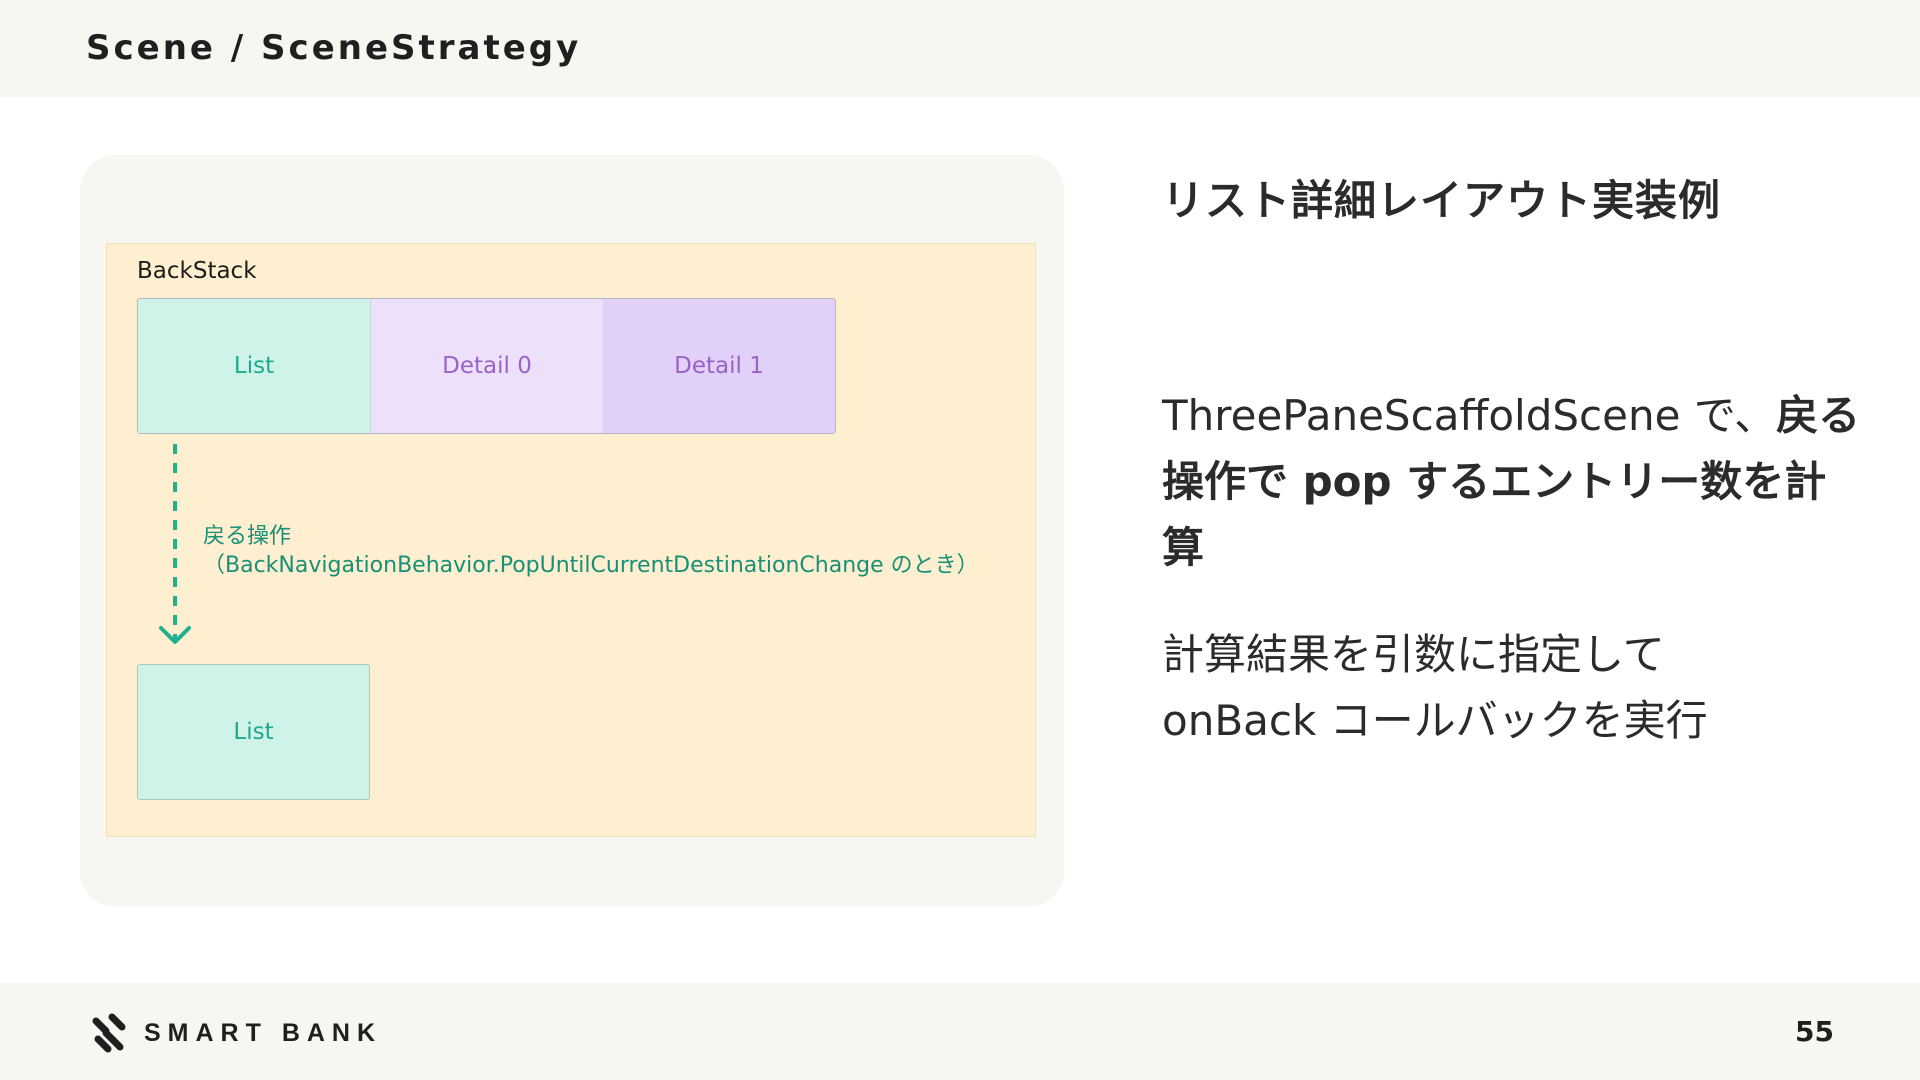 Image resolution: width=1920 pixels, height=1080 pixels. Describe the element at coordinates (254, 366) in the screenshot. I see `entry-list: List` at that location.